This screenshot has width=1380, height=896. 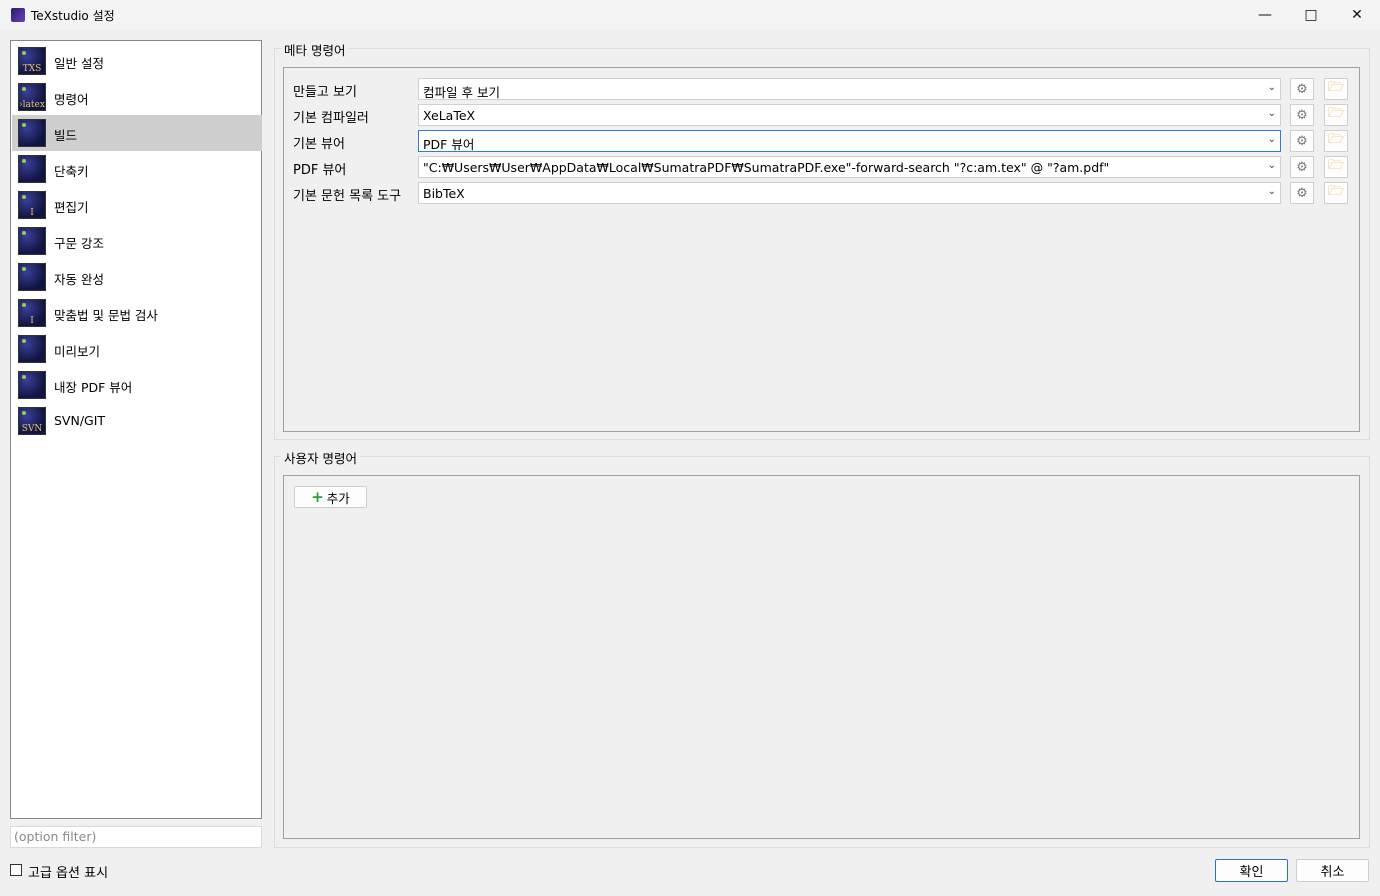 What do you see at coordinates (849, 89) in the screenshot?
I see `build-and-view-select: 컴파일 후 보기 ⌄` at bounding box center [849, 89].